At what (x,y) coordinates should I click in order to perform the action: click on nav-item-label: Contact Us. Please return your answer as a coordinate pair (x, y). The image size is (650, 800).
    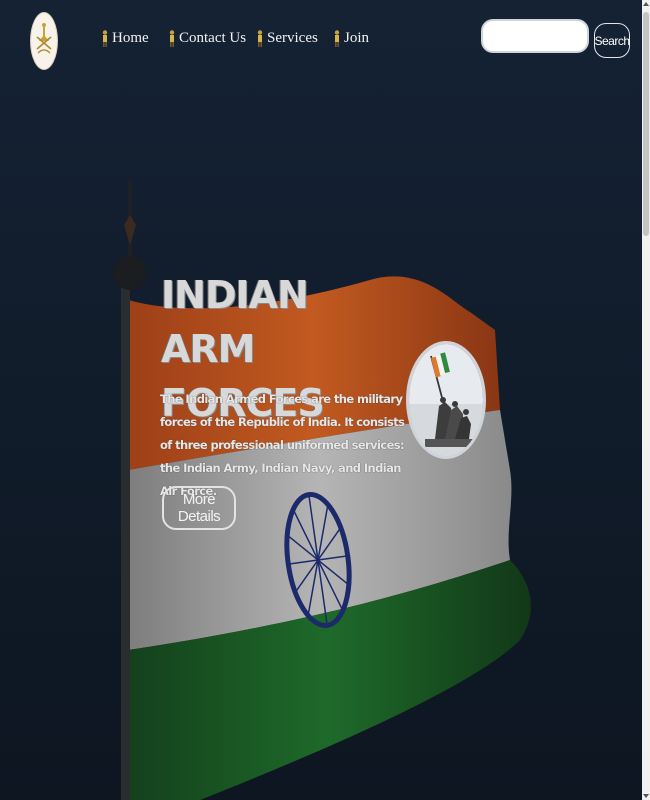
    Looking at the image, I should click on (213, 38).